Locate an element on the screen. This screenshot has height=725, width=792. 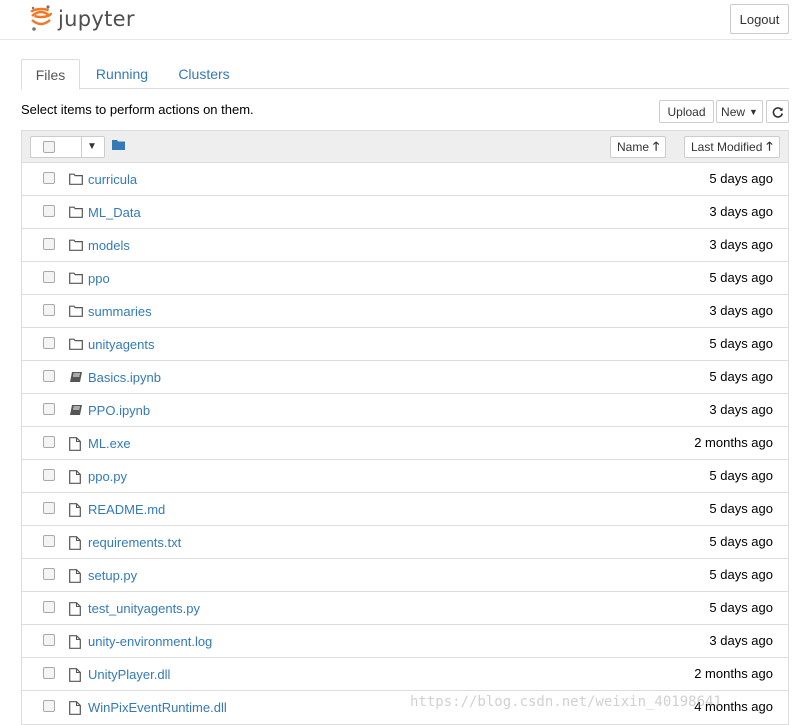
arrow-up-icon: 🡑 is located at coordinates (656, 145).